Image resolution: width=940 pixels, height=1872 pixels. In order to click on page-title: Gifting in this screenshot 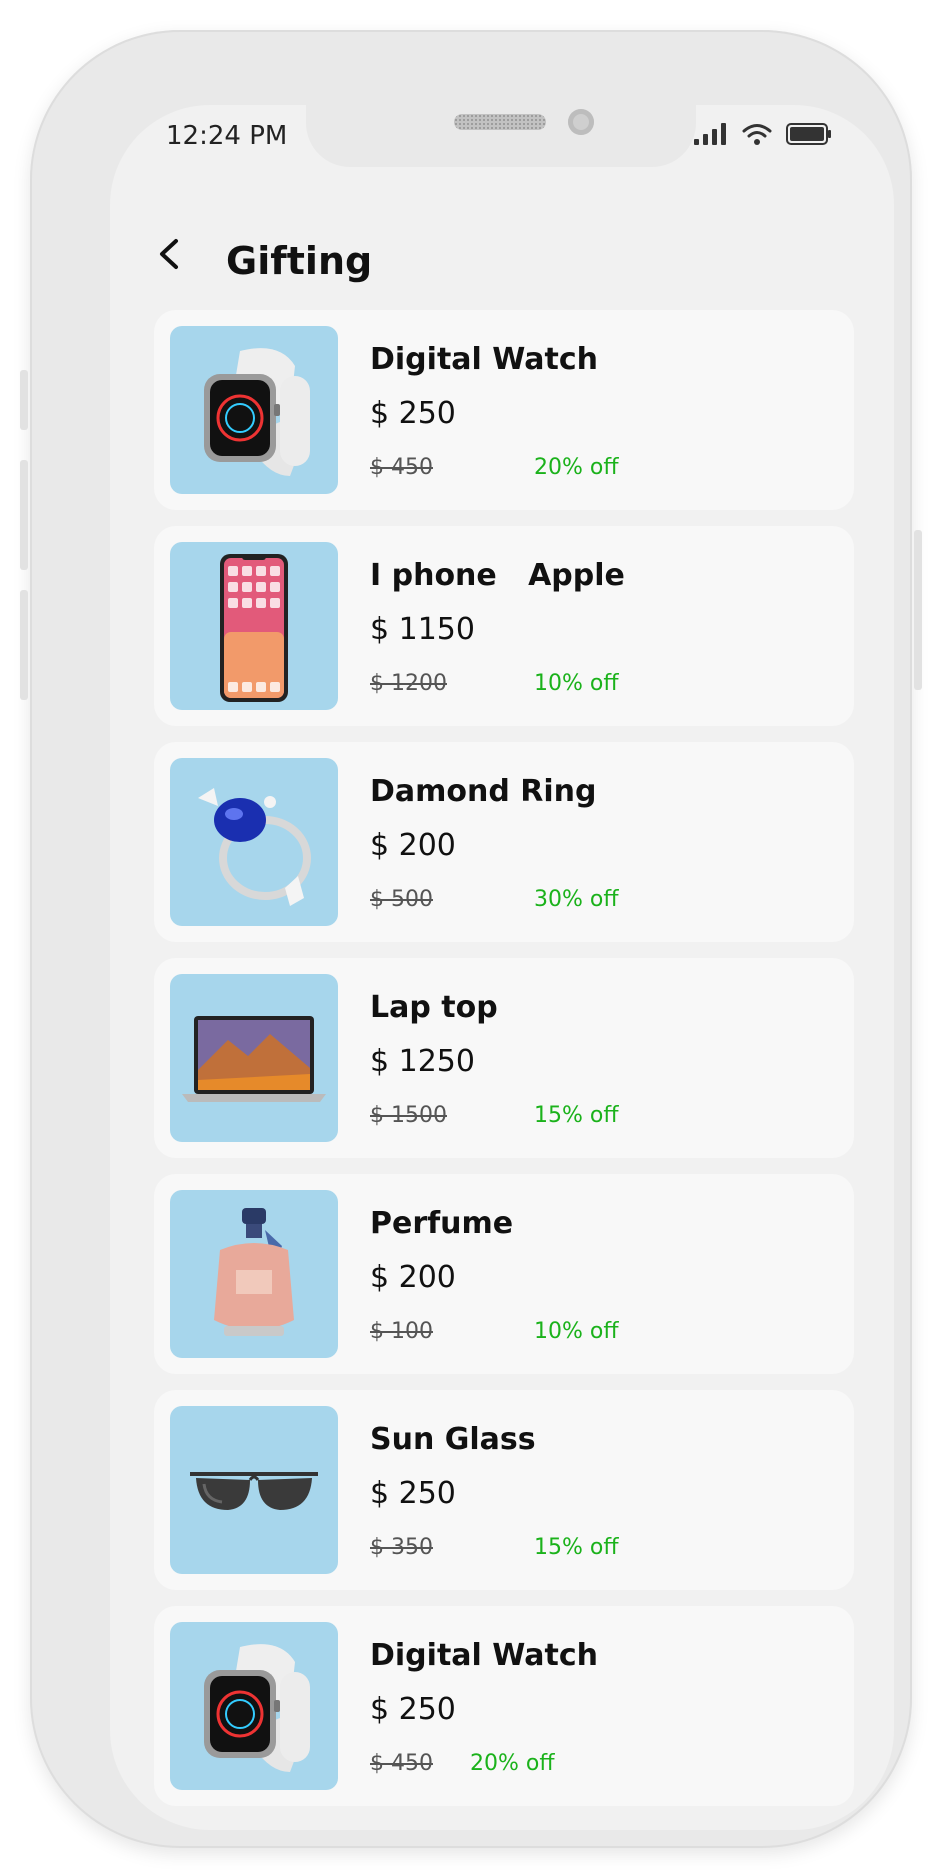, I will do `click(299, 261)`.